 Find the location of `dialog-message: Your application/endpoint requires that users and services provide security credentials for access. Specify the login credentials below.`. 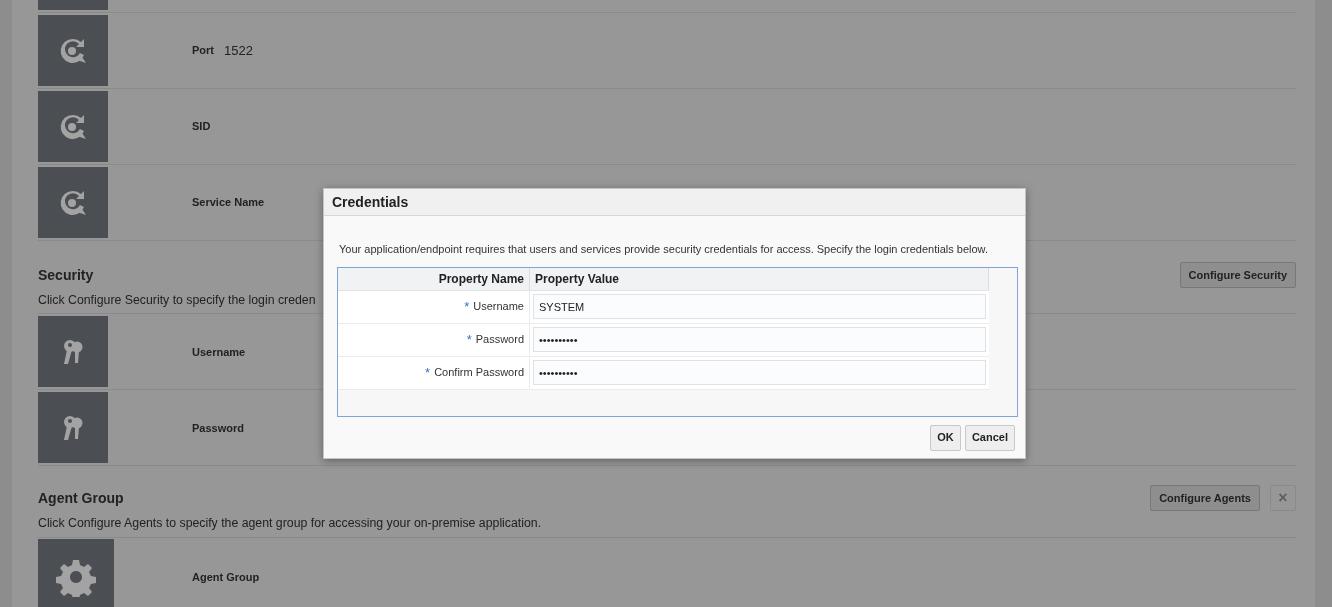

dialog-message: Your application/endpoint requires that users and services provide security credentials for access. Specify the login credentials below. is located at coordinates (664, 249).